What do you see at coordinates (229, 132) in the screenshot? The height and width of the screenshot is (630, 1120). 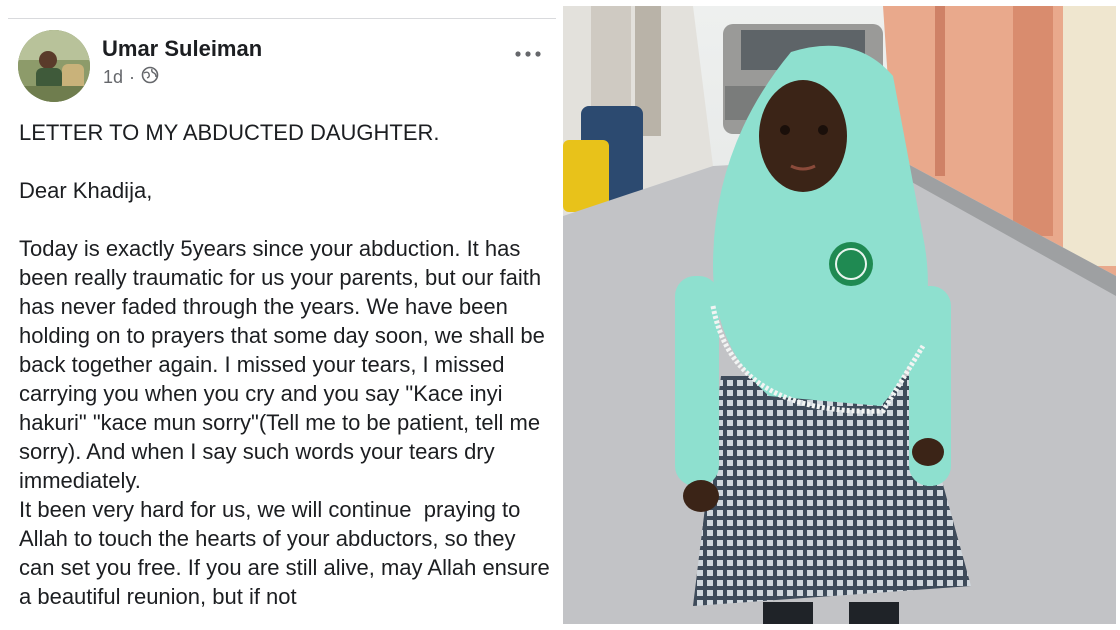 I see `letter-title: LETTER TO MY ABDUCTED DAUGHTER.` at bounding box center [229, 132].